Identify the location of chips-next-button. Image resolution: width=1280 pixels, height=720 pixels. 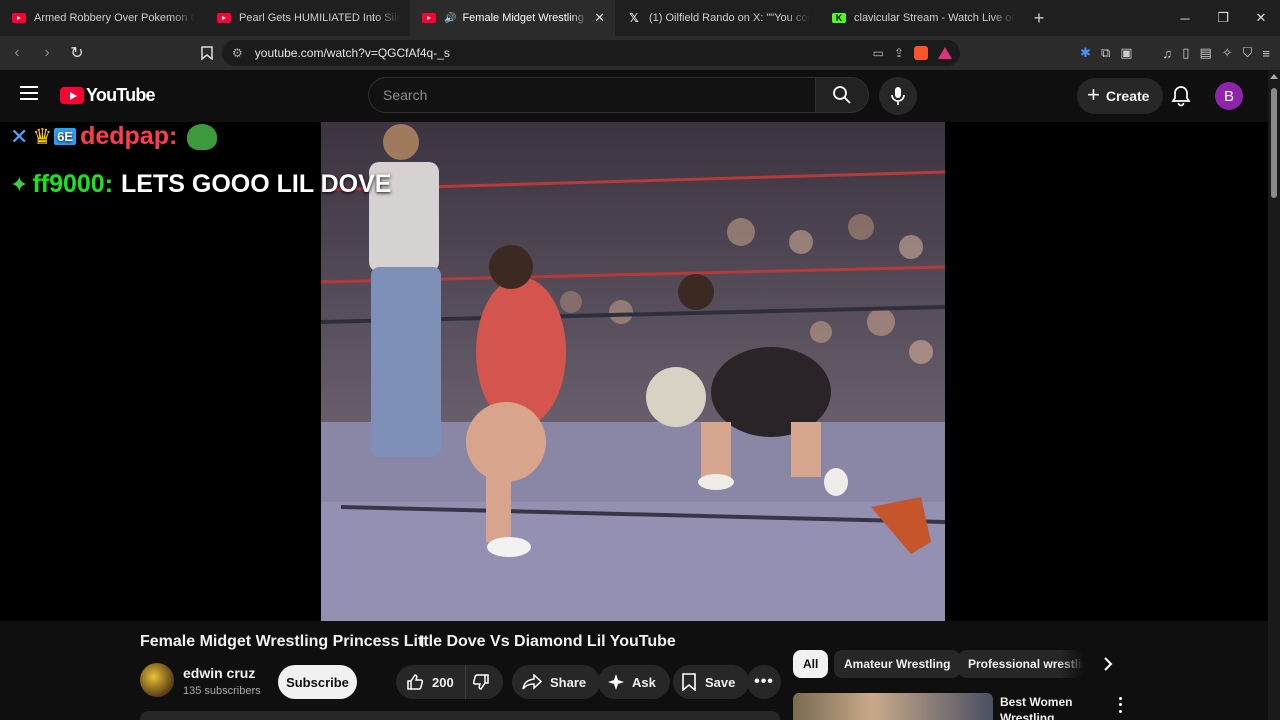
(1108, 664).